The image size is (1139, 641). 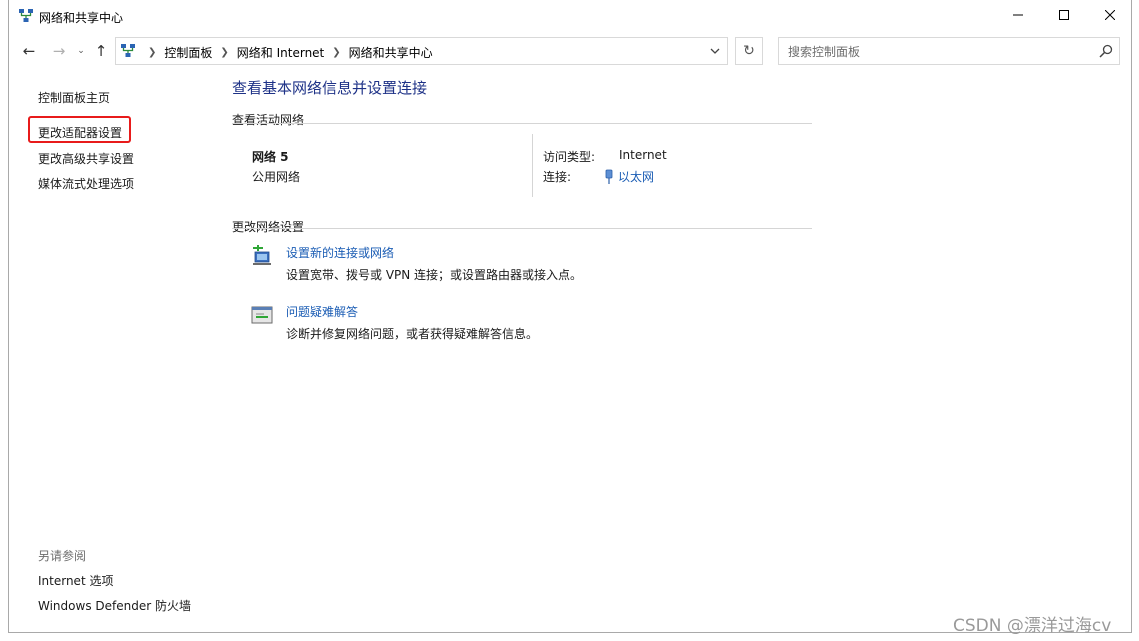 I want to click on maximize-icon, so click(x=1064, y=15).